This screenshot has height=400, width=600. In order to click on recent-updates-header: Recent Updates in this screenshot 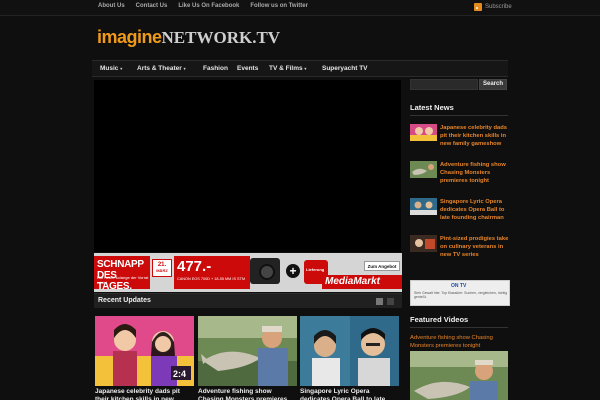, I will do `click(248, 300)`.